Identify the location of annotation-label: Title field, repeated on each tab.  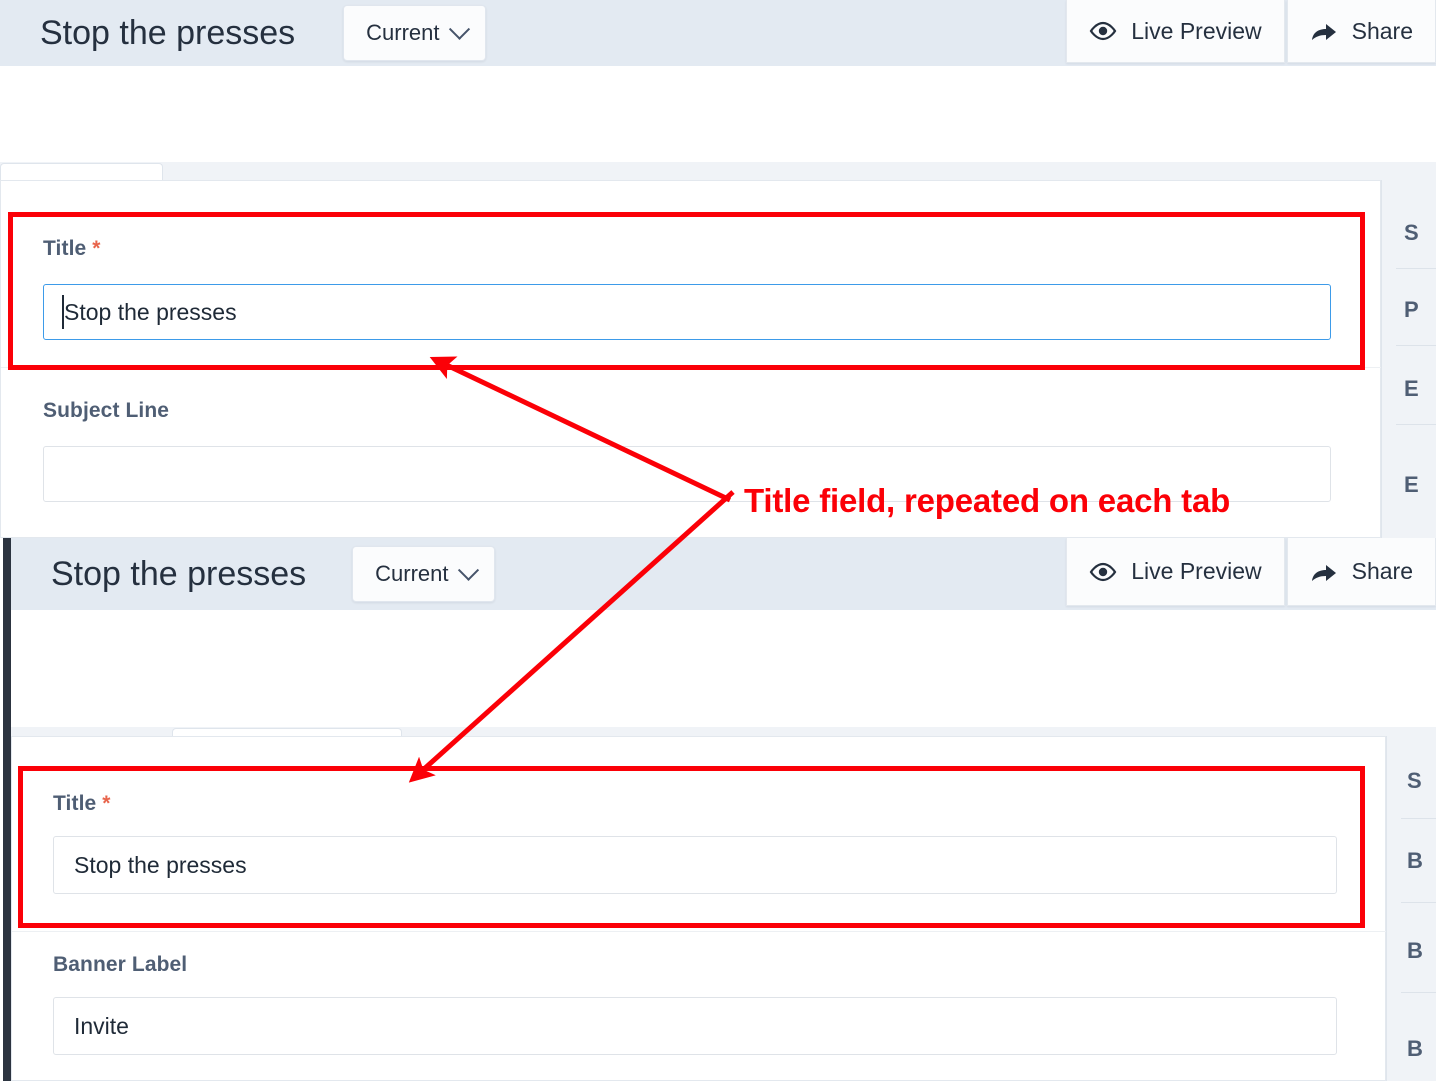
(987, 500).